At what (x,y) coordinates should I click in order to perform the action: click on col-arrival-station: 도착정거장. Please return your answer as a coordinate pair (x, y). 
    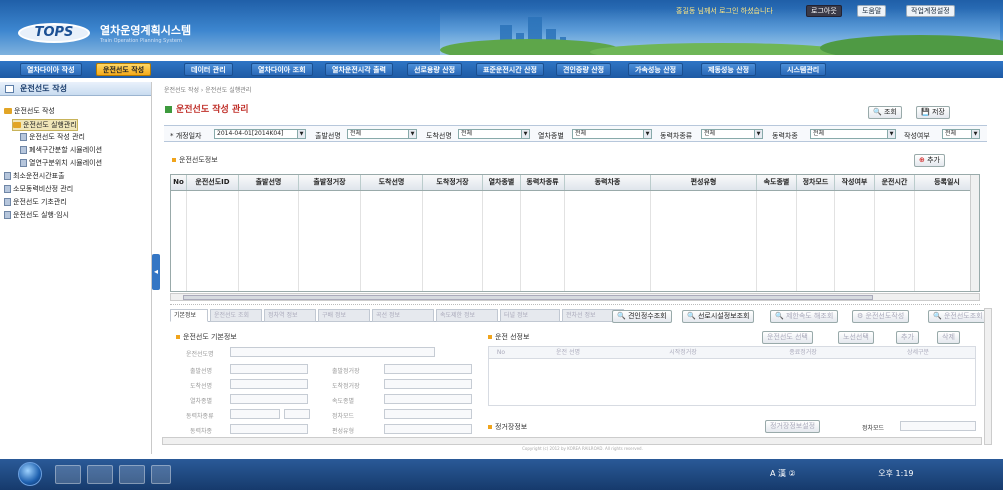
    Looking at the image, I should click on (453, 182).